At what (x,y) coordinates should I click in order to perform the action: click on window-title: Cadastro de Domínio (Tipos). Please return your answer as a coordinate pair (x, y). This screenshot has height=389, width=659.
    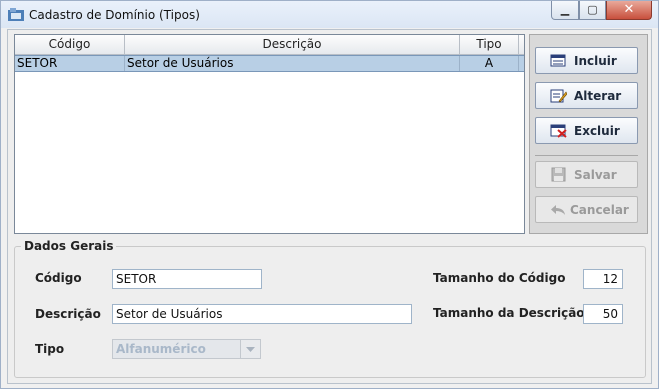
    Looking at the image, I should click on (114, 15).